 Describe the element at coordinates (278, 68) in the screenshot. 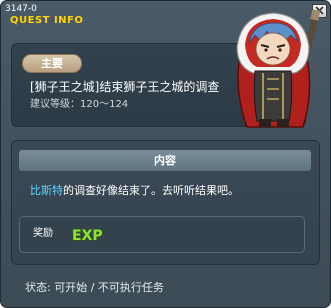

I see `npc-portrait` at that location.